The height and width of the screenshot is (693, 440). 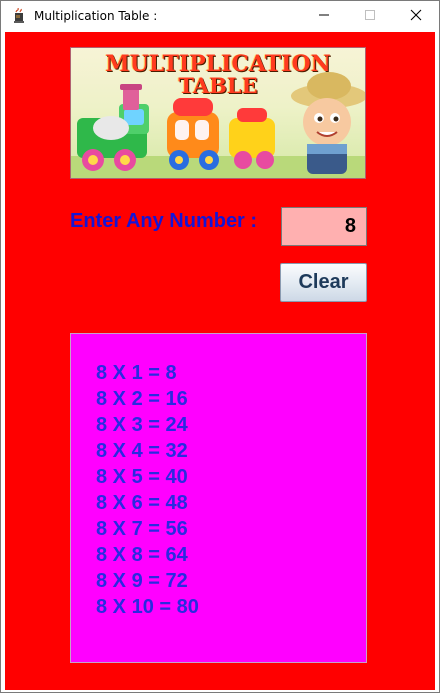 I want to click on table-row: 8 X 6 = 48, so click(x=142, y=503).